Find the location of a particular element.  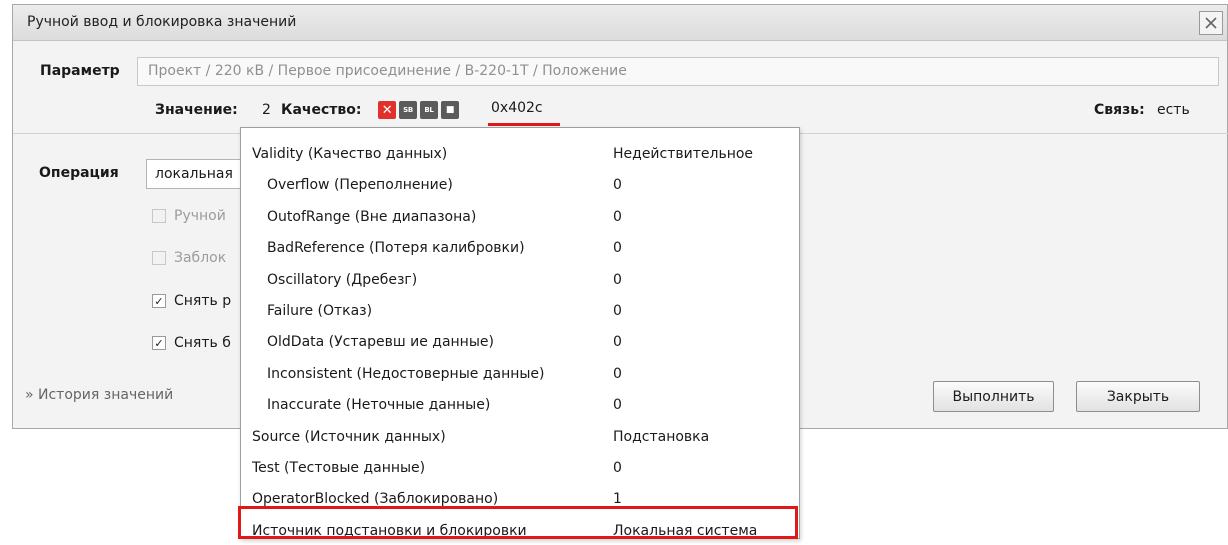

quality-detail-key: Source (Источник данных) is located at coordinates (349, 436).